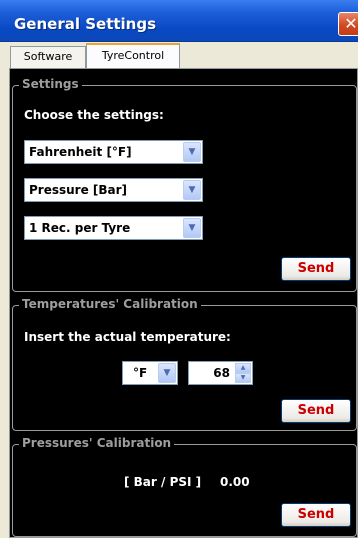 Image resolution: width=358 pixels, height=538 pixels. Describe the element at coordinates (316, 411) in the screenshot. I see `temperature-send-button: Send` at that location.